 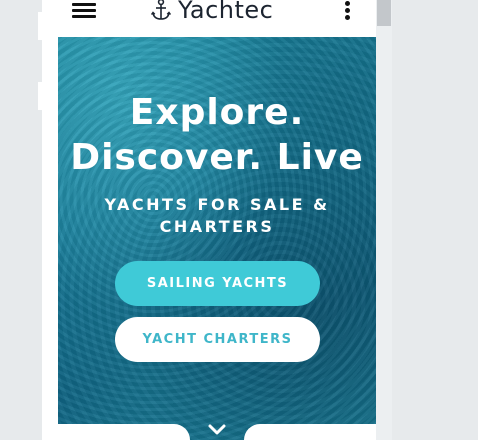 I want to click on scrollbar-track, so click(x=384, y=220).